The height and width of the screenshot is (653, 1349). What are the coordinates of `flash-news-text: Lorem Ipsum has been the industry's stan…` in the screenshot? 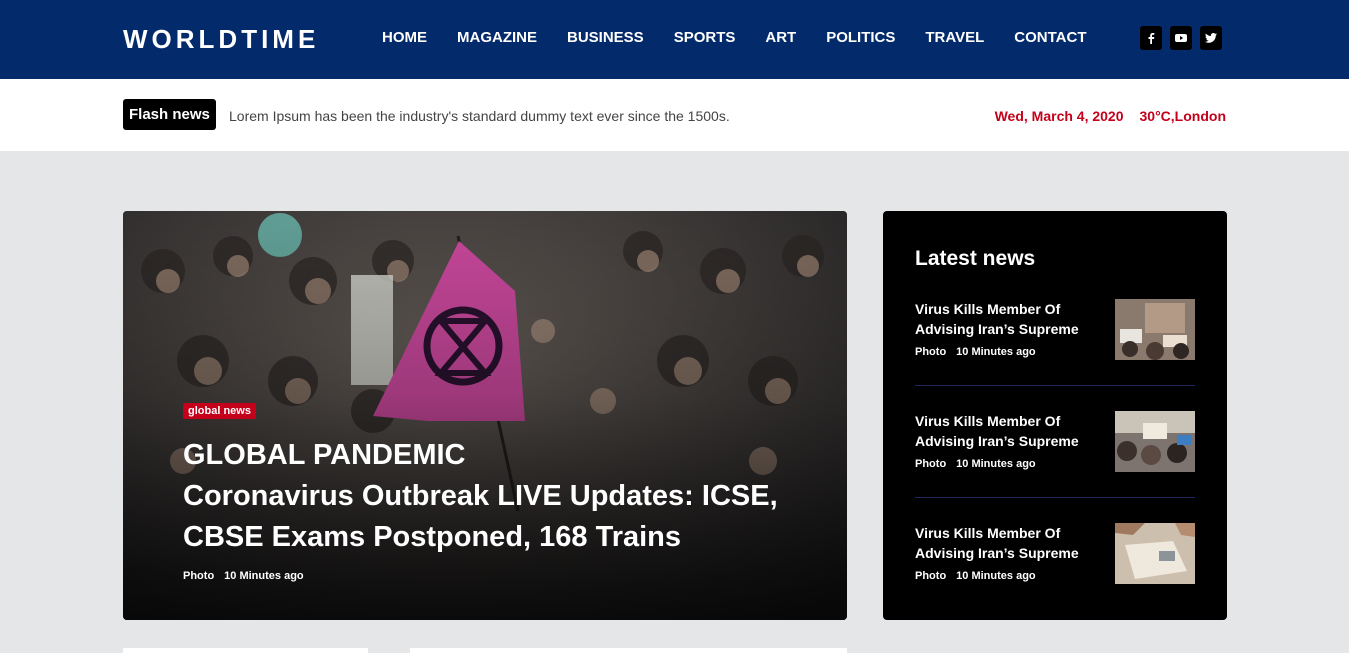 It's located at (479, 116).